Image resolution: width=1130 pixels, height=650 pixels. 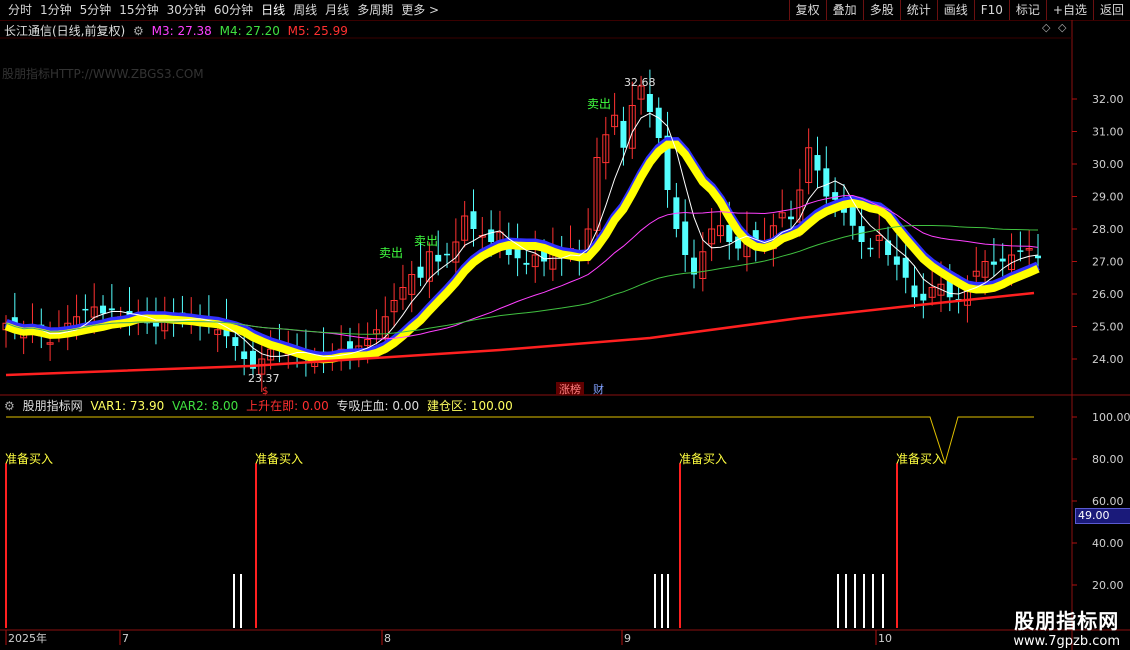 I want to click on build-value: 建仓区: 100.00, so click(x=469, y=406).